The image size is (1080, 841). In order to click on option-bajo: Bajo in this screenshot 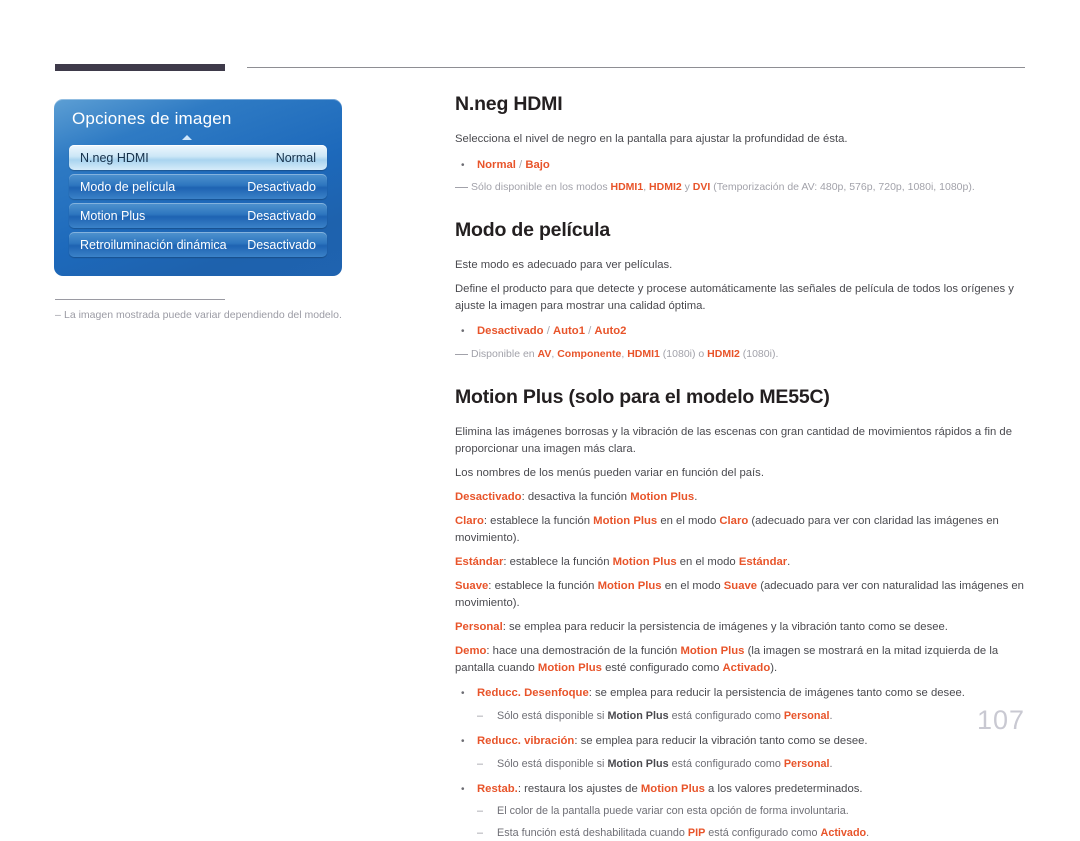, I will do `click(537, 164)`.